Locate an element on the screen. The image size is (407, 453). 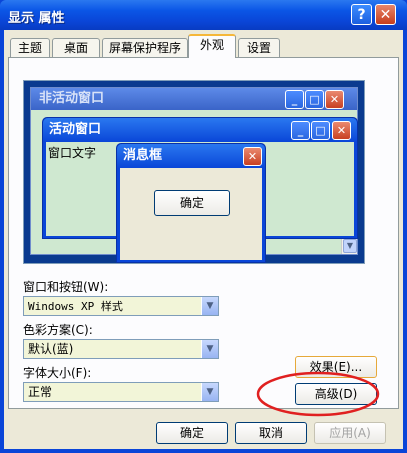
message-box-body: 确定 is located at coordinates (191, 214).